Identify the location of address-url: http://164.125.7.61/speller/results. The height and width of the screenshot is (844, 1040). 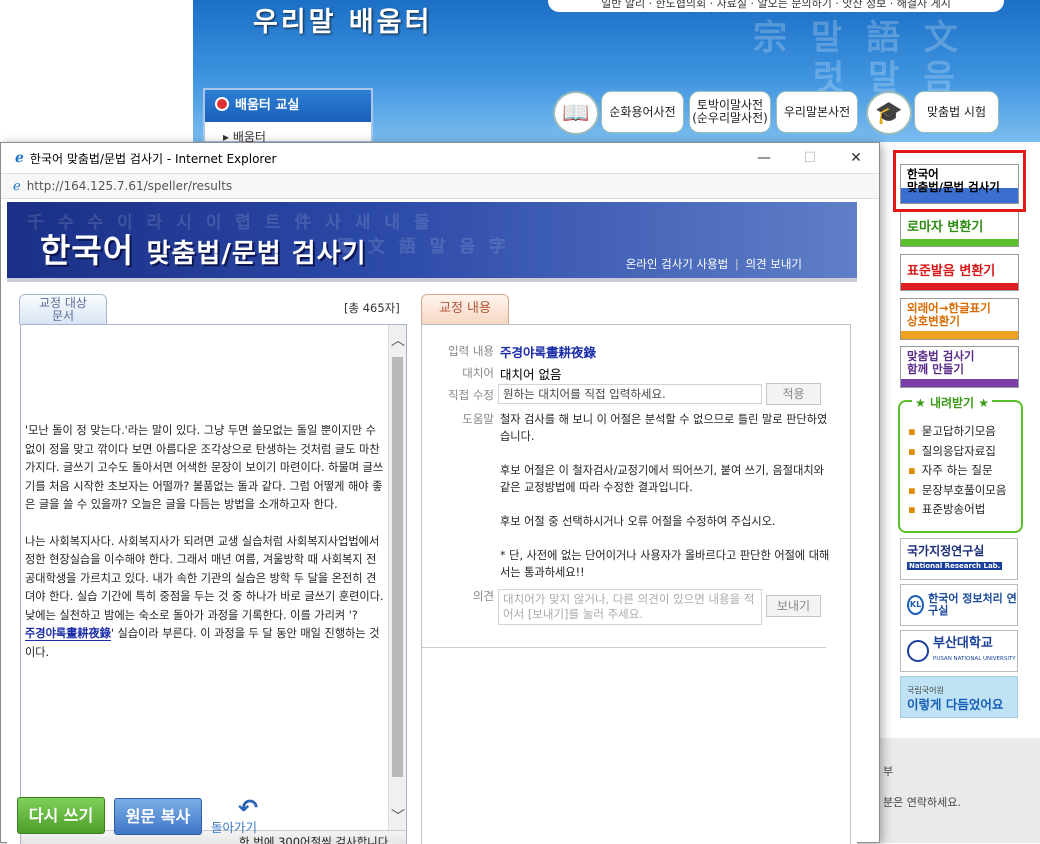
(129, 186).